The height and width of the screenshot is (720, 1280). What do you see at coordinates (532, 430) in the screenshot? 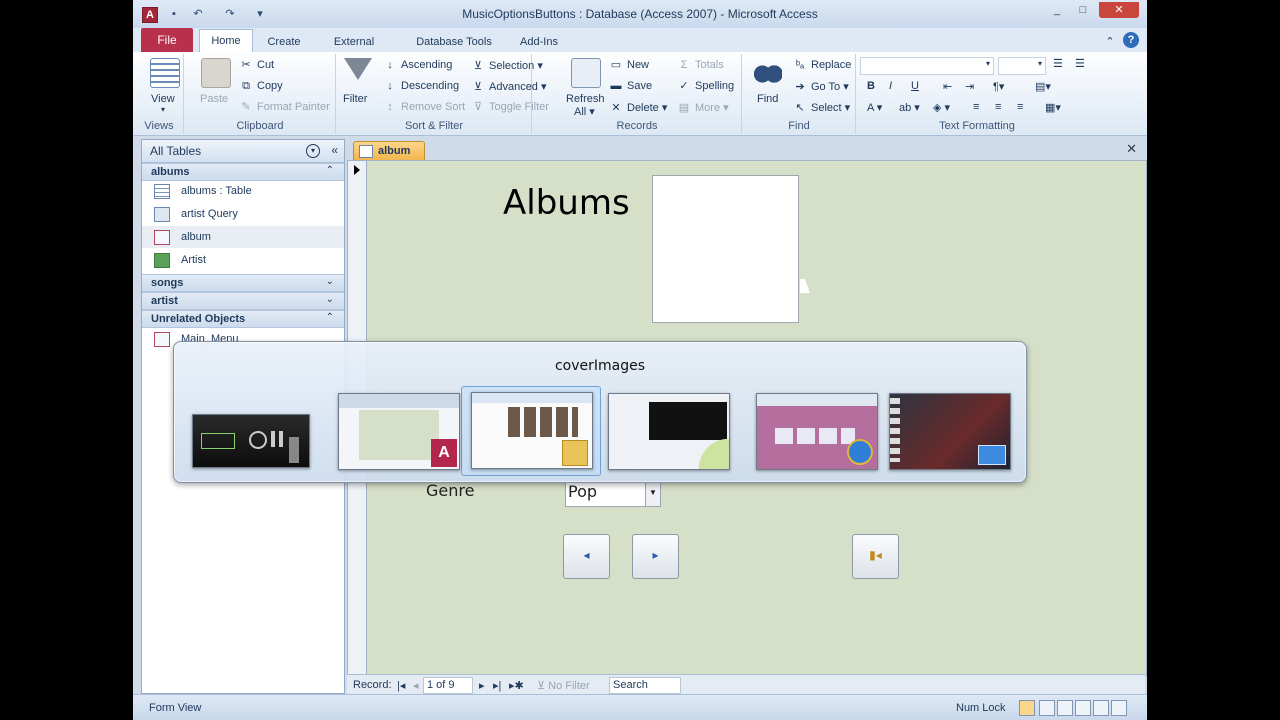
I see `switcher-thumb-explorer` at bounding box center [532, 430].